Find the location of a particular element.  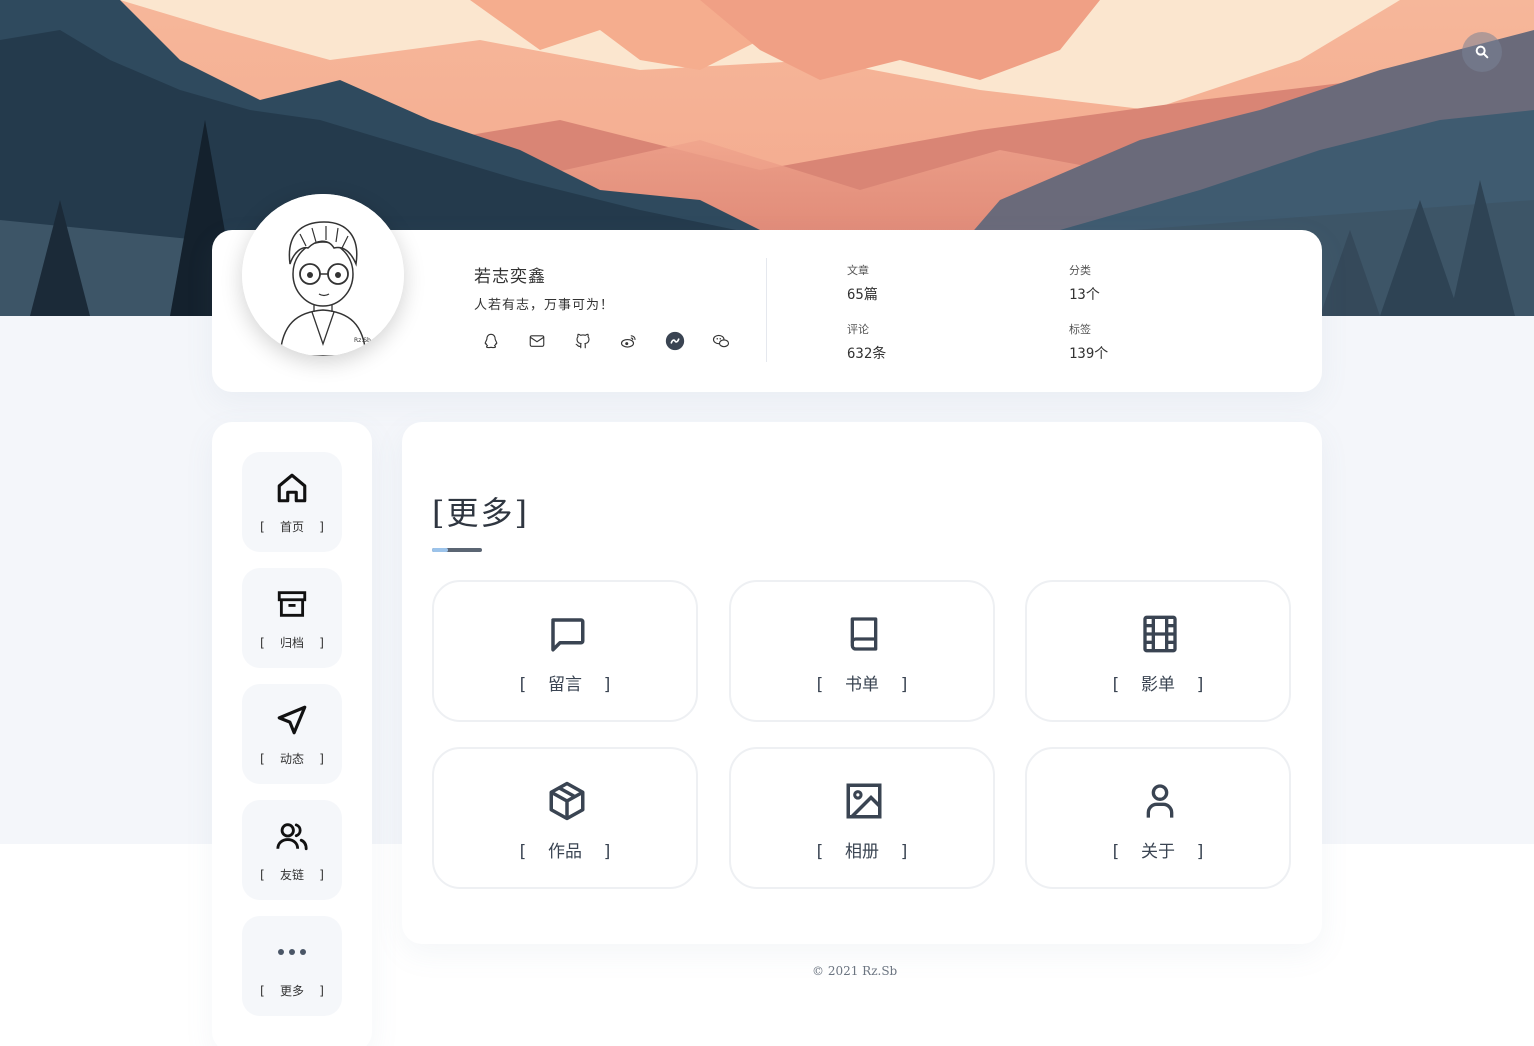

navigation-icon is located at coordinates (292, 720).